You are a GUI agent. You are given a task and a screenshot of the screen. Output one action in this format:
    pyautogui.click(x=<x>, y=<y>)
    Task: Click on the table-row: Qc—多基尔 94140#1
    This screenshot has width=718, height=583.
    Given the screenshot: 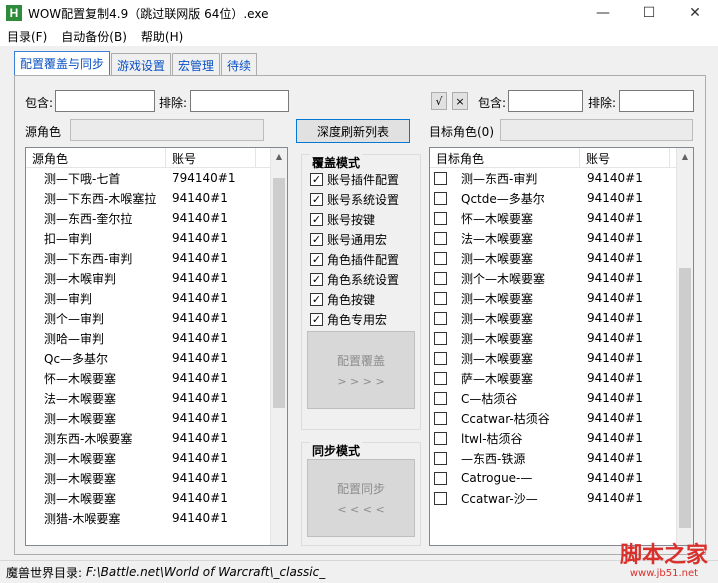 What is the action you would take?
    pyautogui.click(x=156, y=358)
    